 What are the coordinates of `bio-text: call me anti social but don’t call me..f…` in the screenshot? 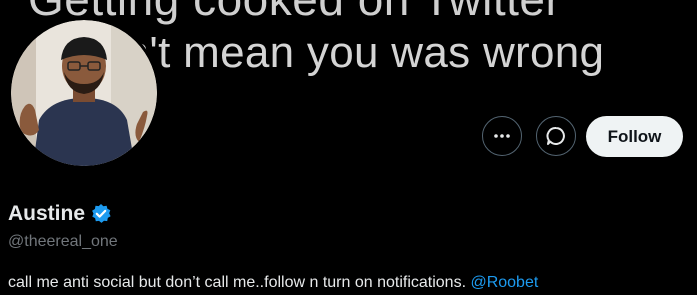 It's located at (239, 282).